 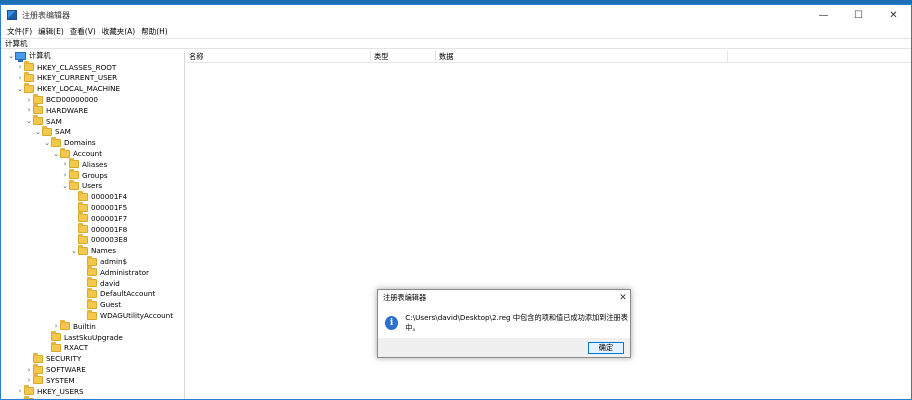 I want to click on tree-node: ⌄ Users, so click(x=92, y=185).